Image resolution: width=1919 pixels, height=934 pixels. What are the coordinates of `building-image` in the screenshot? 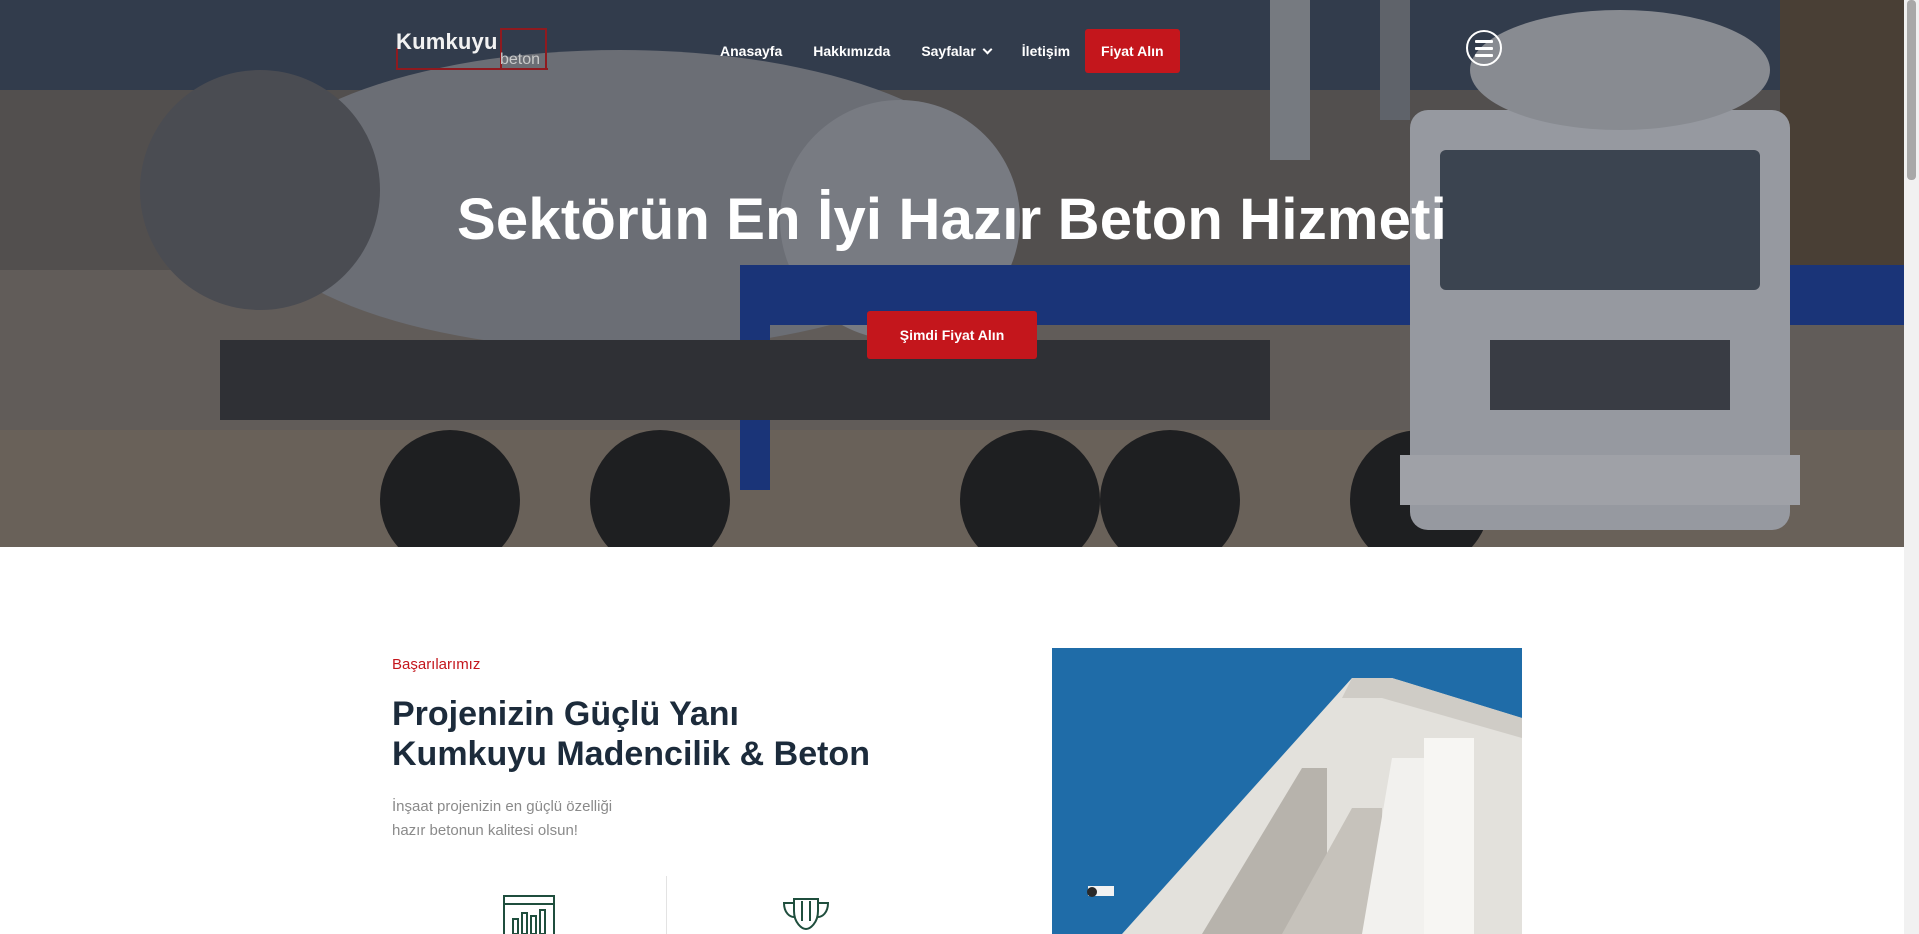 It's located at (1287, 791).